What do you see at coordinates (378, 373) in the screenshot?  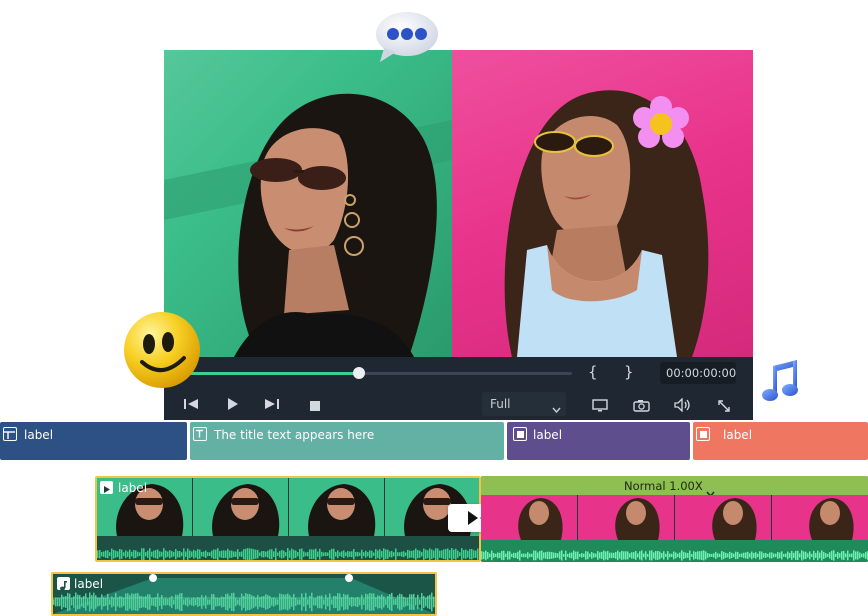 I see `progress-track` at bounding box center [378, 373].